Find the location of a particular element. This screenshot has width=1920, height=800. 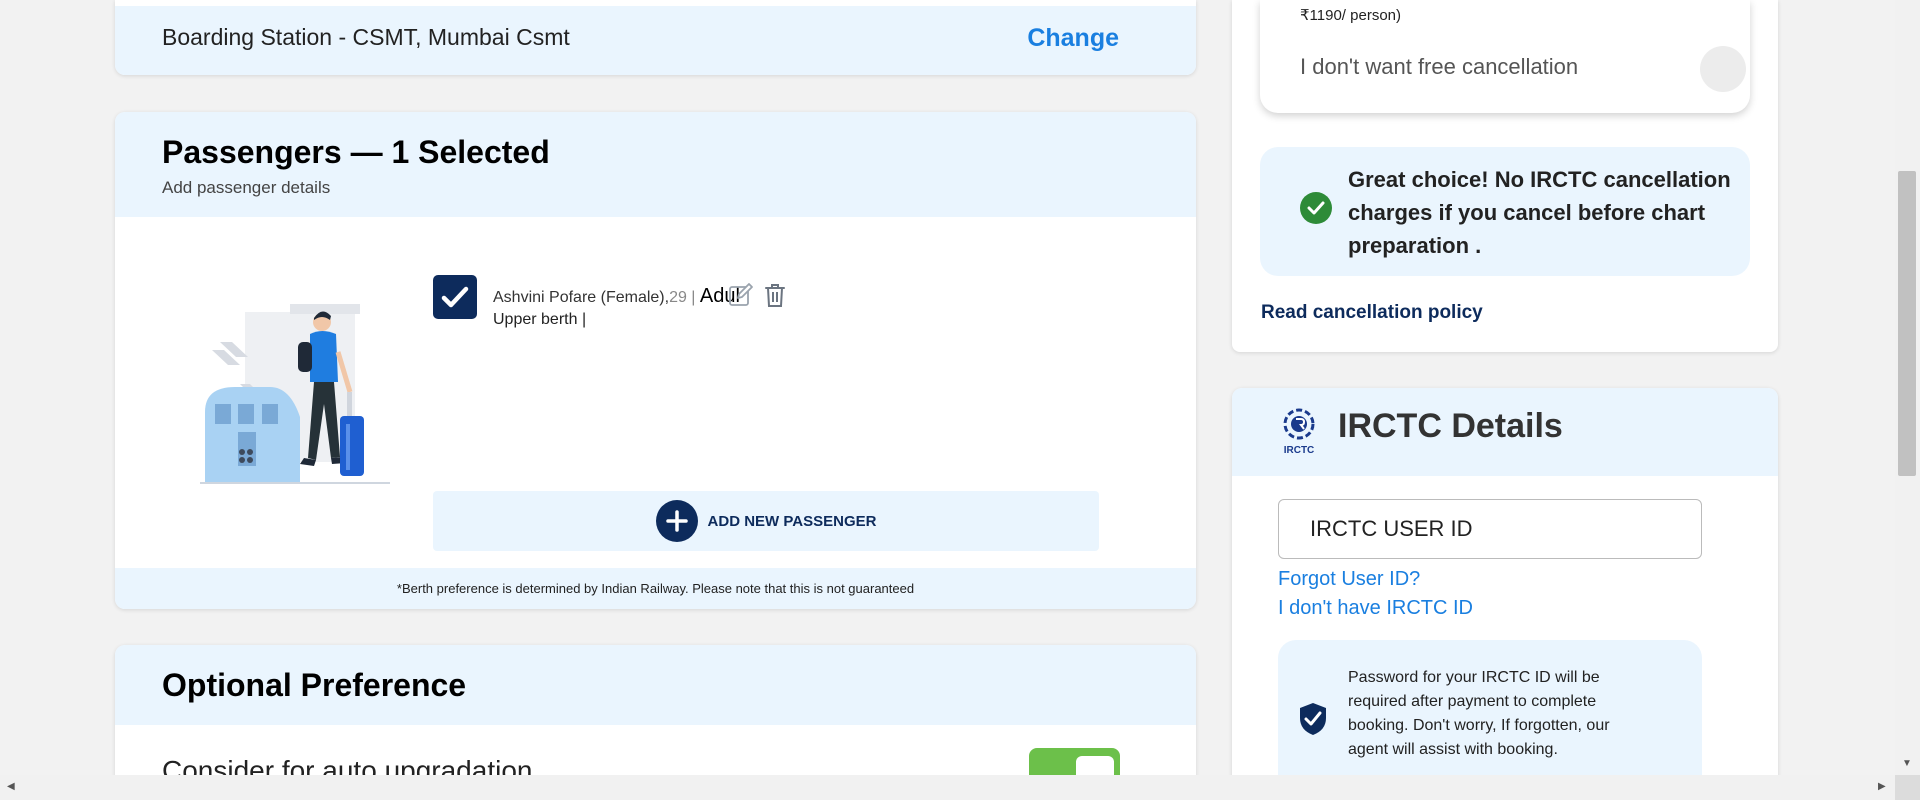

traveller-illustration is located at coordinates (295, 394).